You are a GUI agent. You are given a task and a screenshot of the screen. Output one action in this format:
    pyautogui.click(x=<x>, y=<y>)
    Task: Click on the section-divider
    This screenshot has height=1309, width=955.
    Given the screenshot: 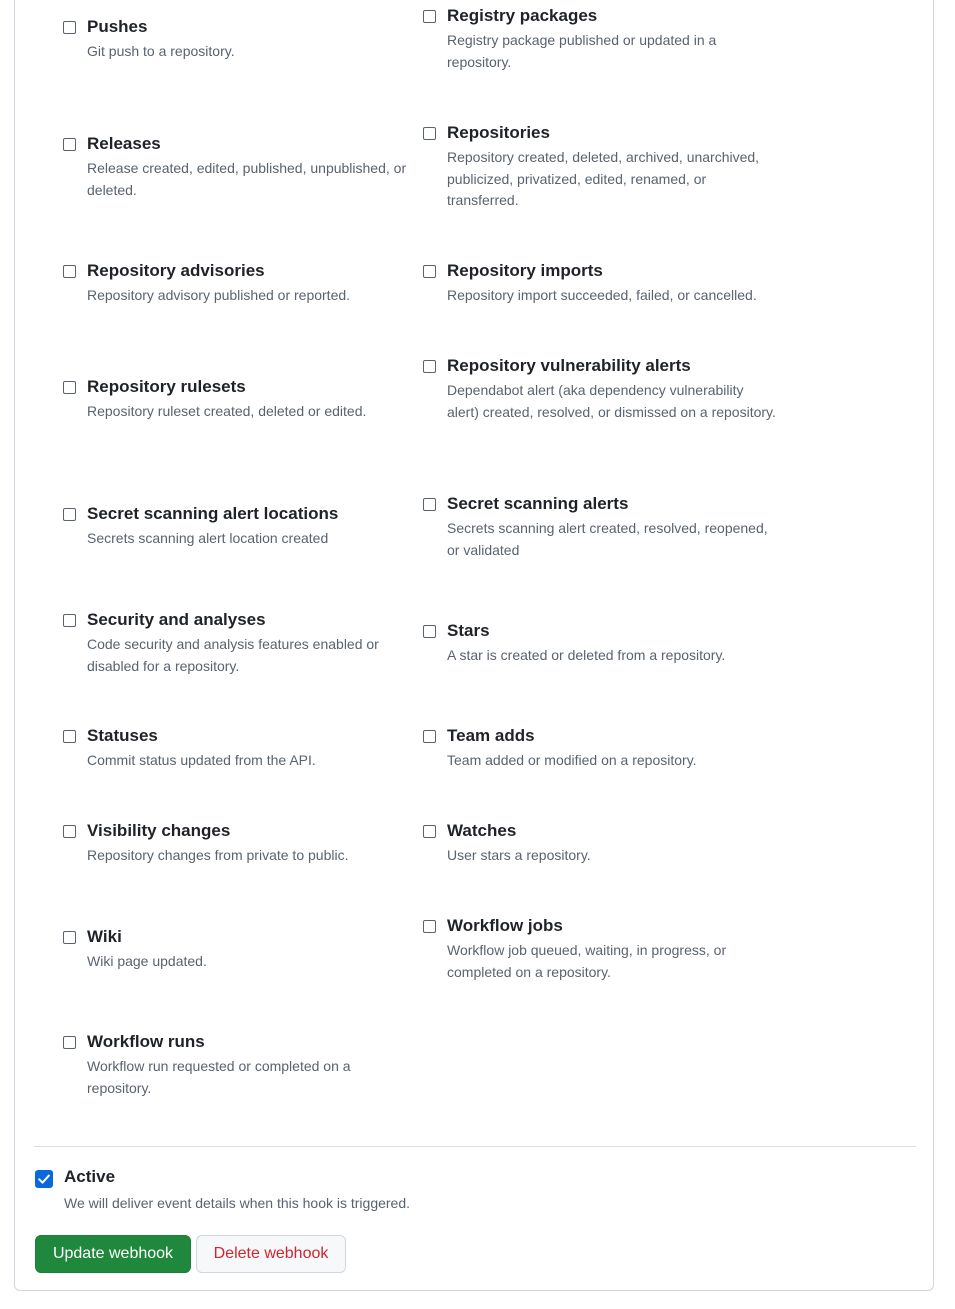 What is the action you would take?
    pyautogui.click(x=475, y=1146)
    